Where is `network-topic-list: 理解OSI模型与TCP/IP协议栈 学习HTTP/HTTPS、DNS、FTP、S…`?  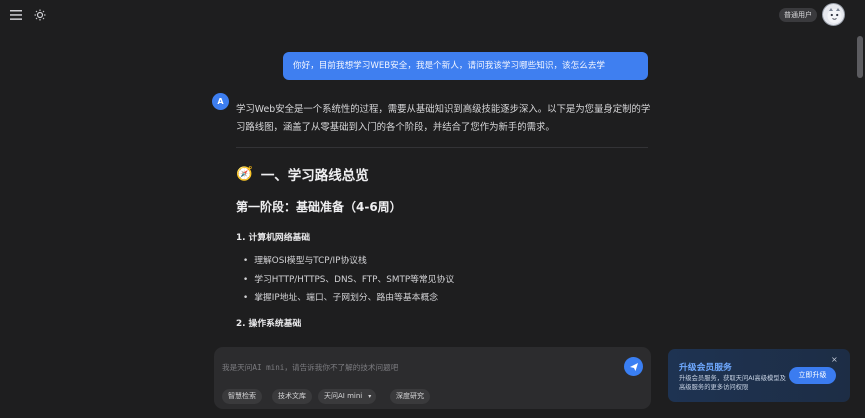
network-topic-list: 理解OSI模型与TCP/IP协议栈 学习HTTP/HTTPS、DNS、FTP、S… is located at coordinates (348, 280).